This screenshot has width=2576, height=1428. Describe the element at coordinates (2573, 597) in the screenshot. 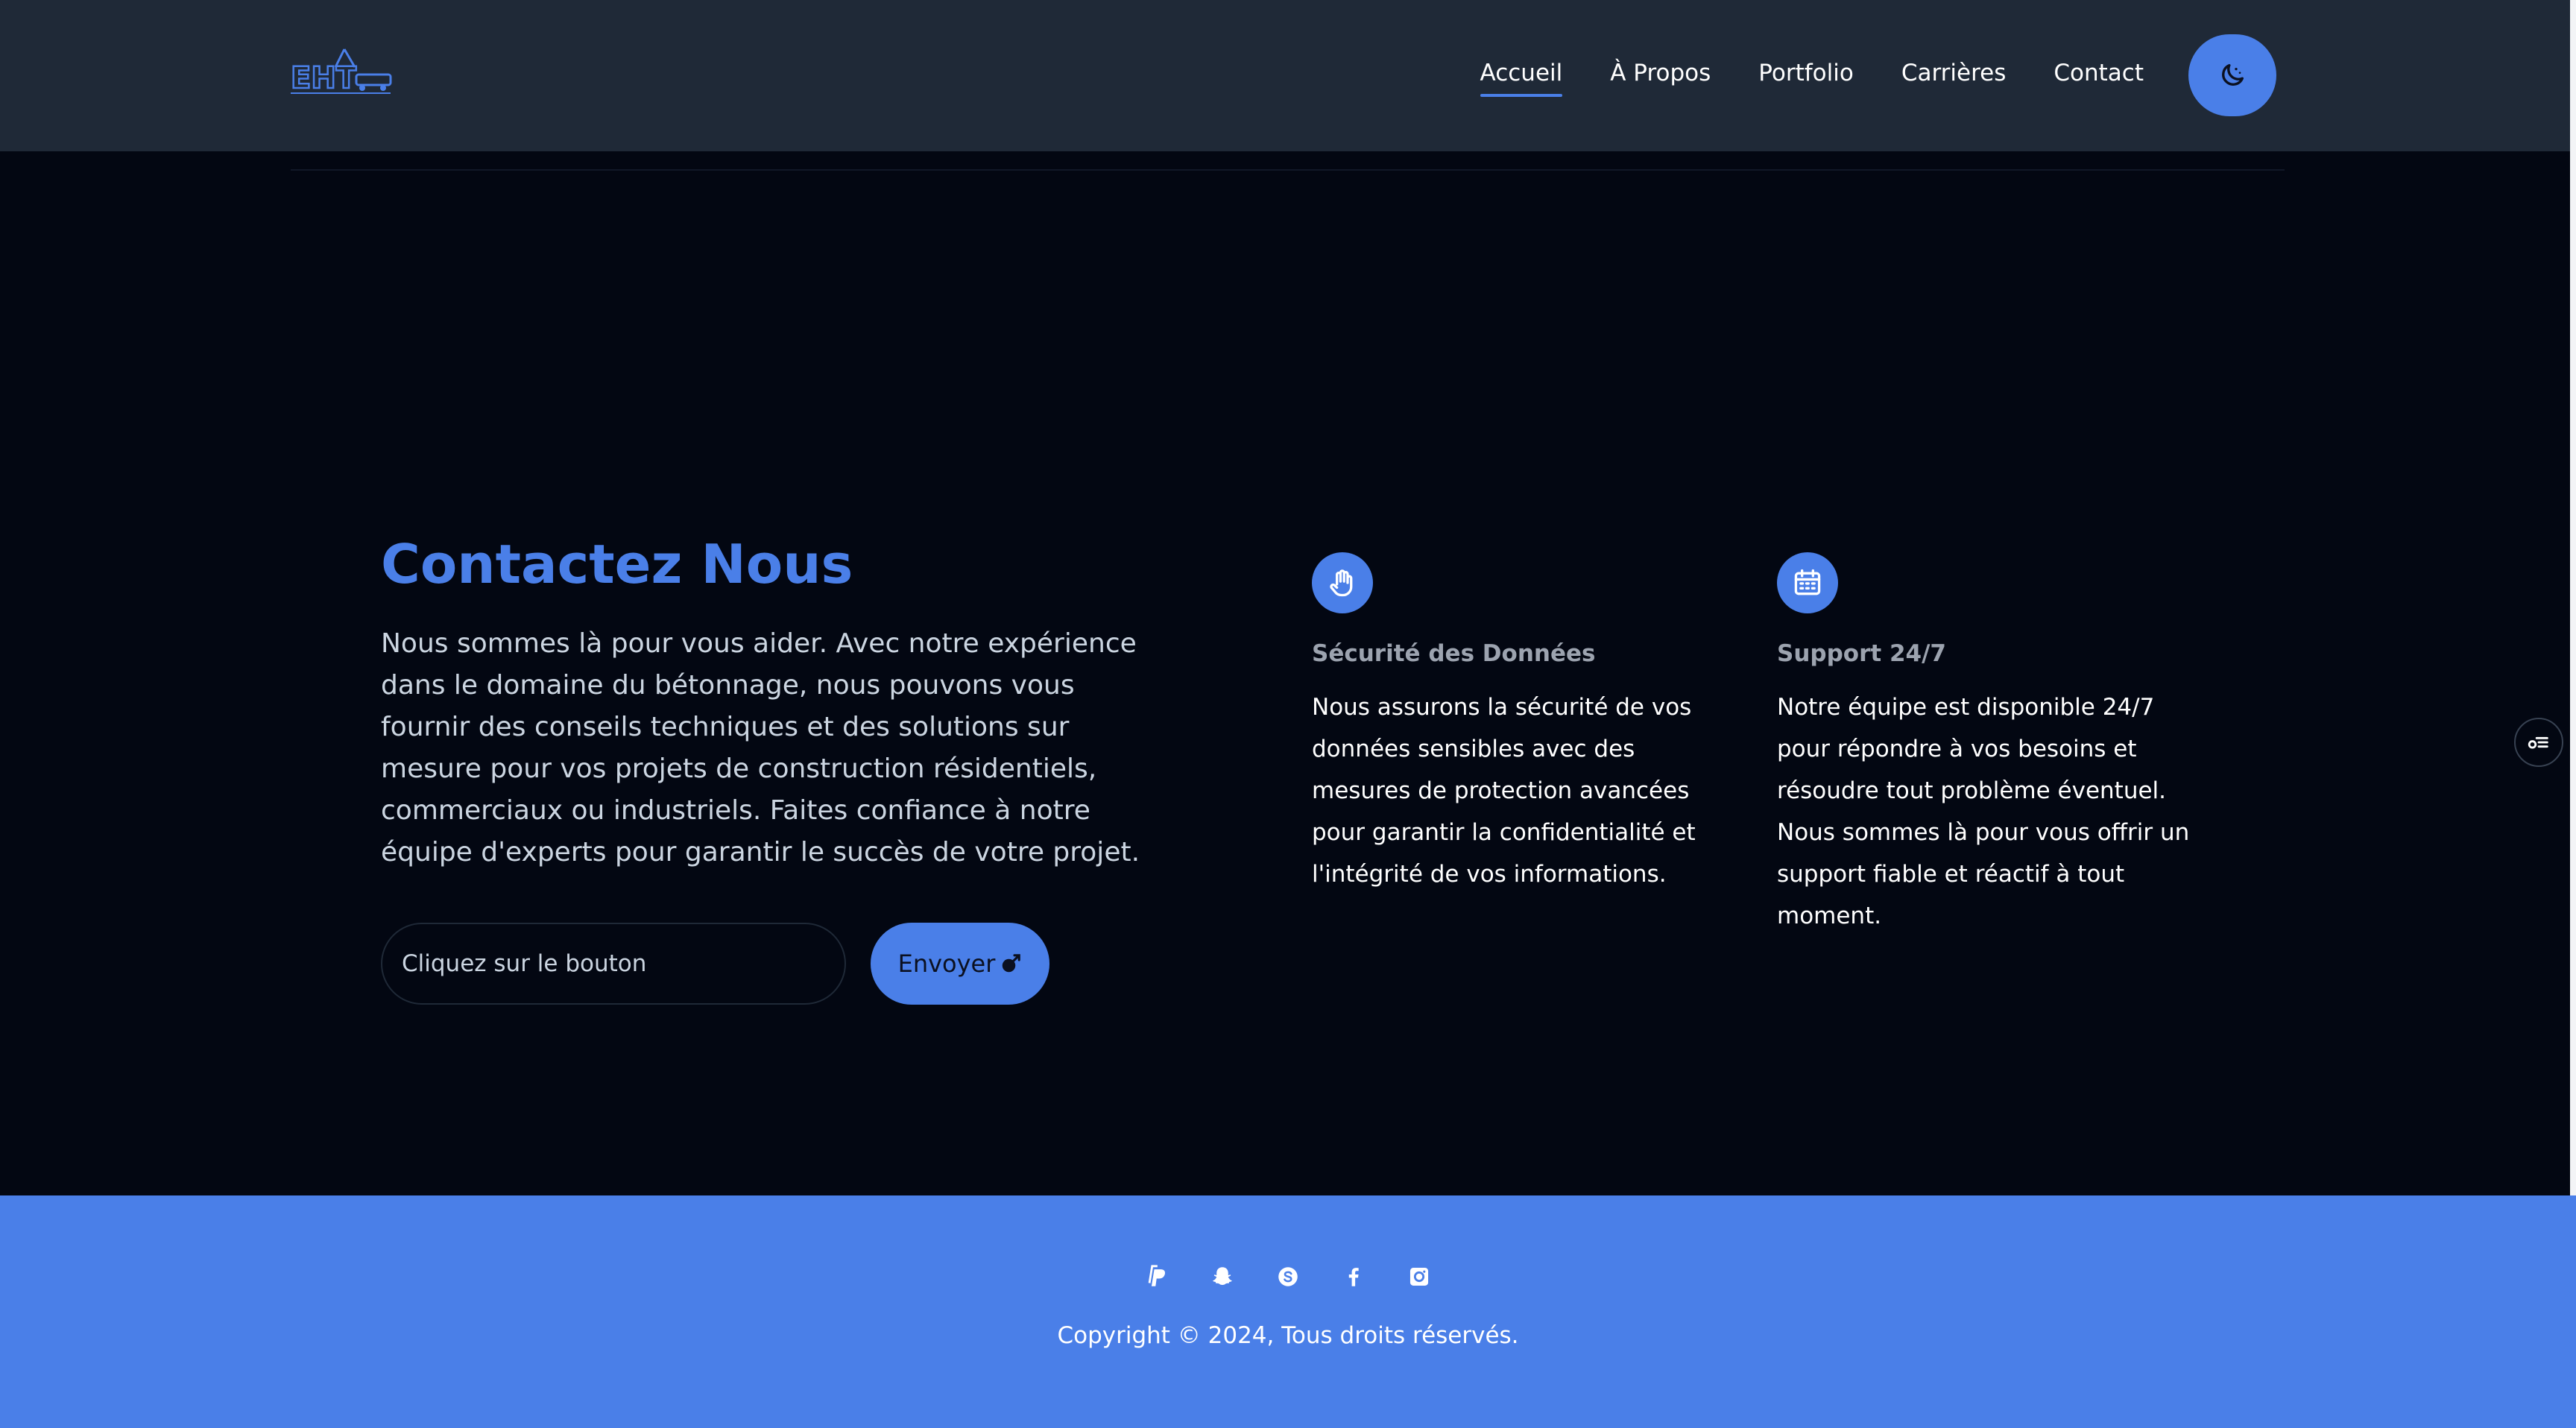

I see `scrollbar-track` at that location.